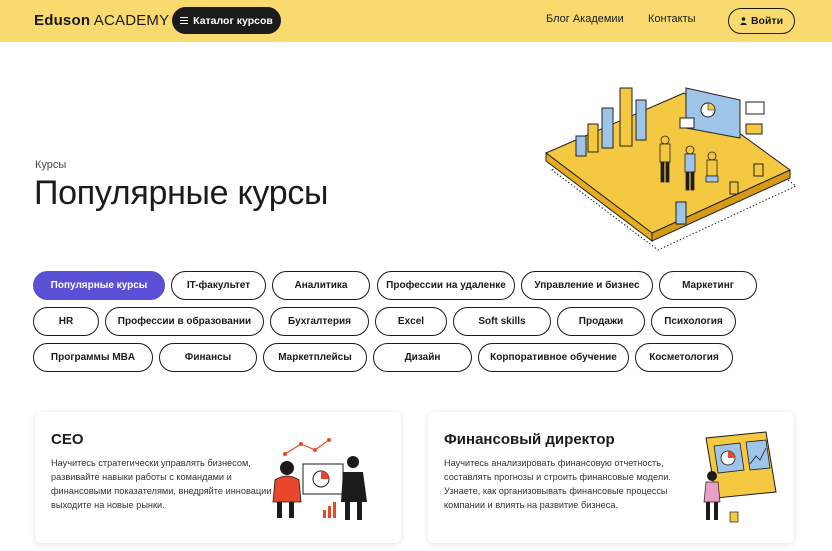  I want to click on course-title: Финансовый директор, so click(529, 439).